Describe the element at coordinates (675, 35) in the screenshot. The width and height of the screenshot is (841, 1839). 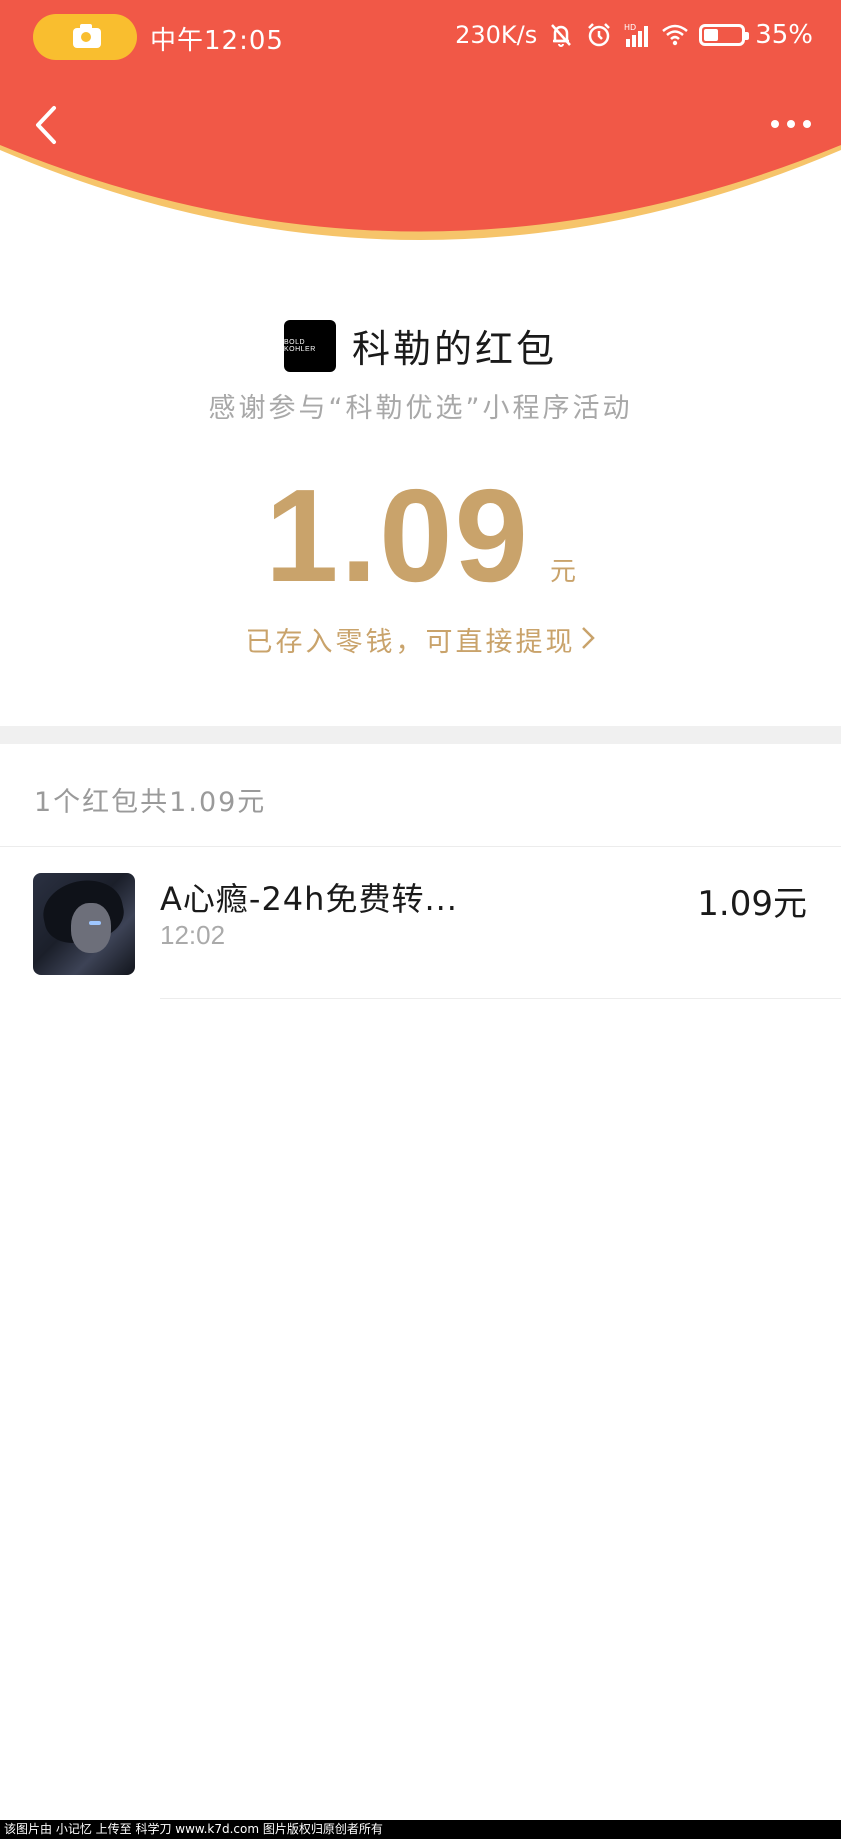
I see `wifi-icon` at that location.